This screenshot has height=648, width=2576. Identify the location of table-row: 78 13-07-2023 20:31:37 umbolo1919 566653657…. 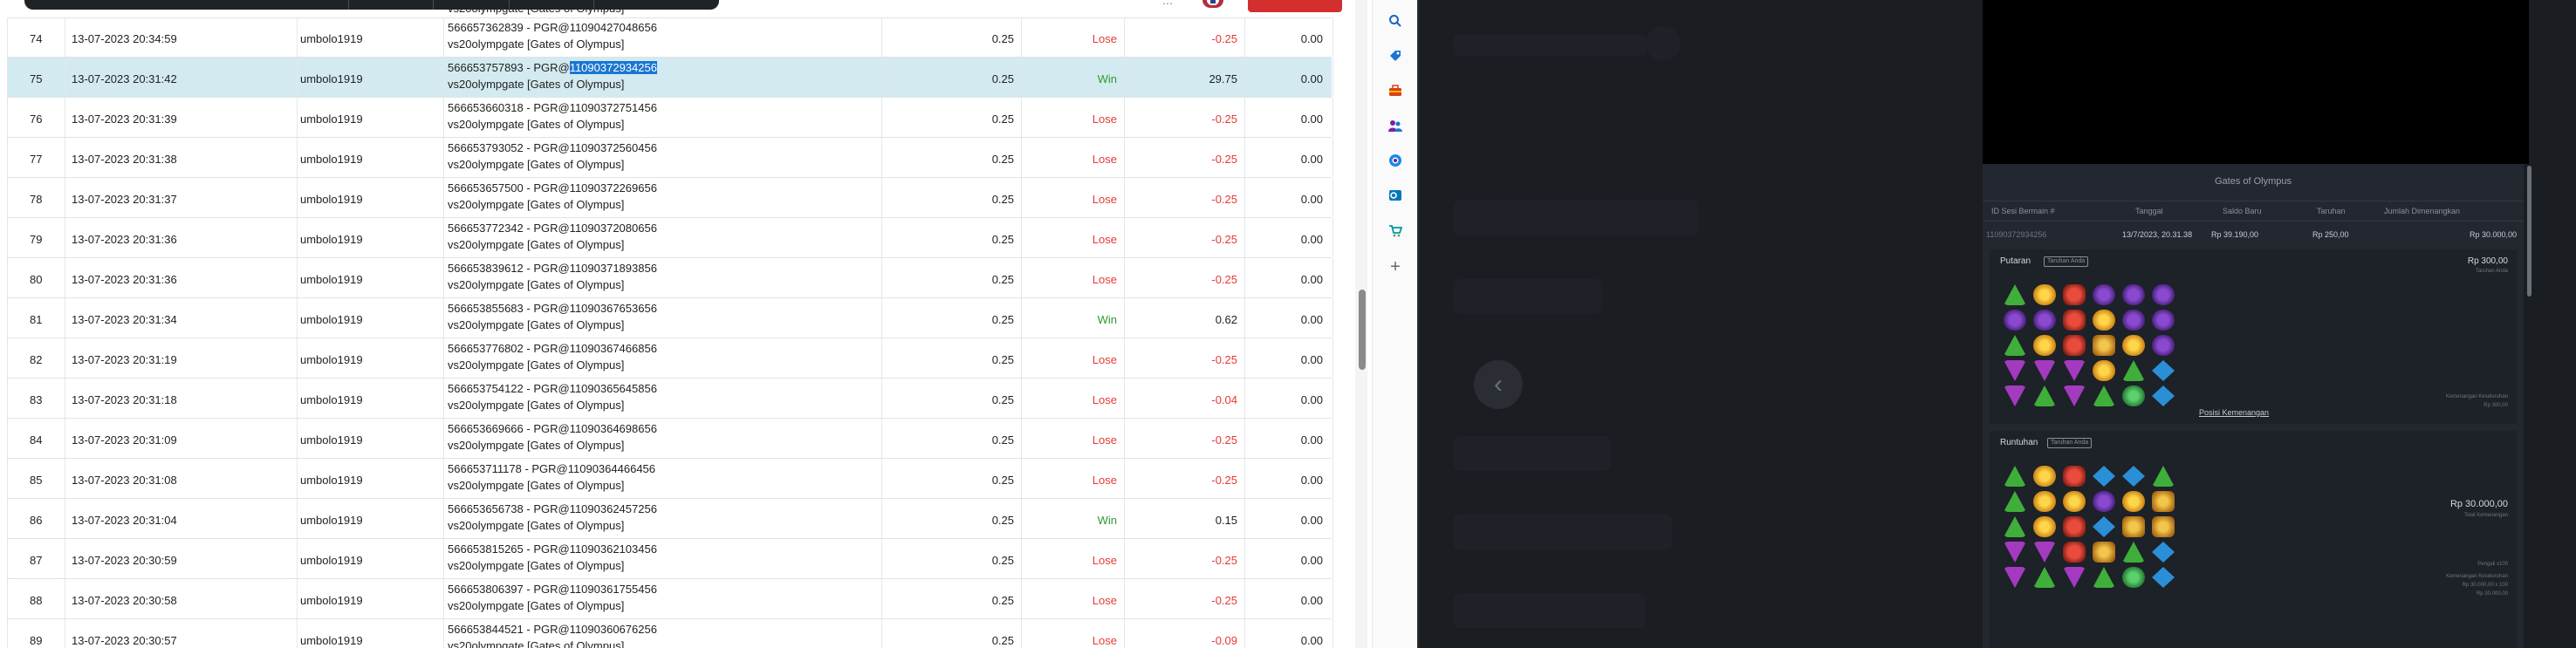
(670, 198).